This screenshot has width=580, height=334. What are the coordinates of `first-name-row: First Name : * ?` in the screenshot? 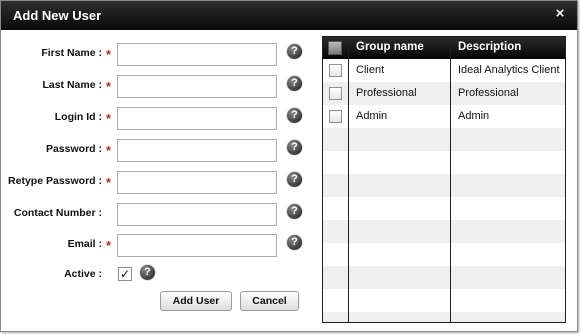 It's located at (156, 54).